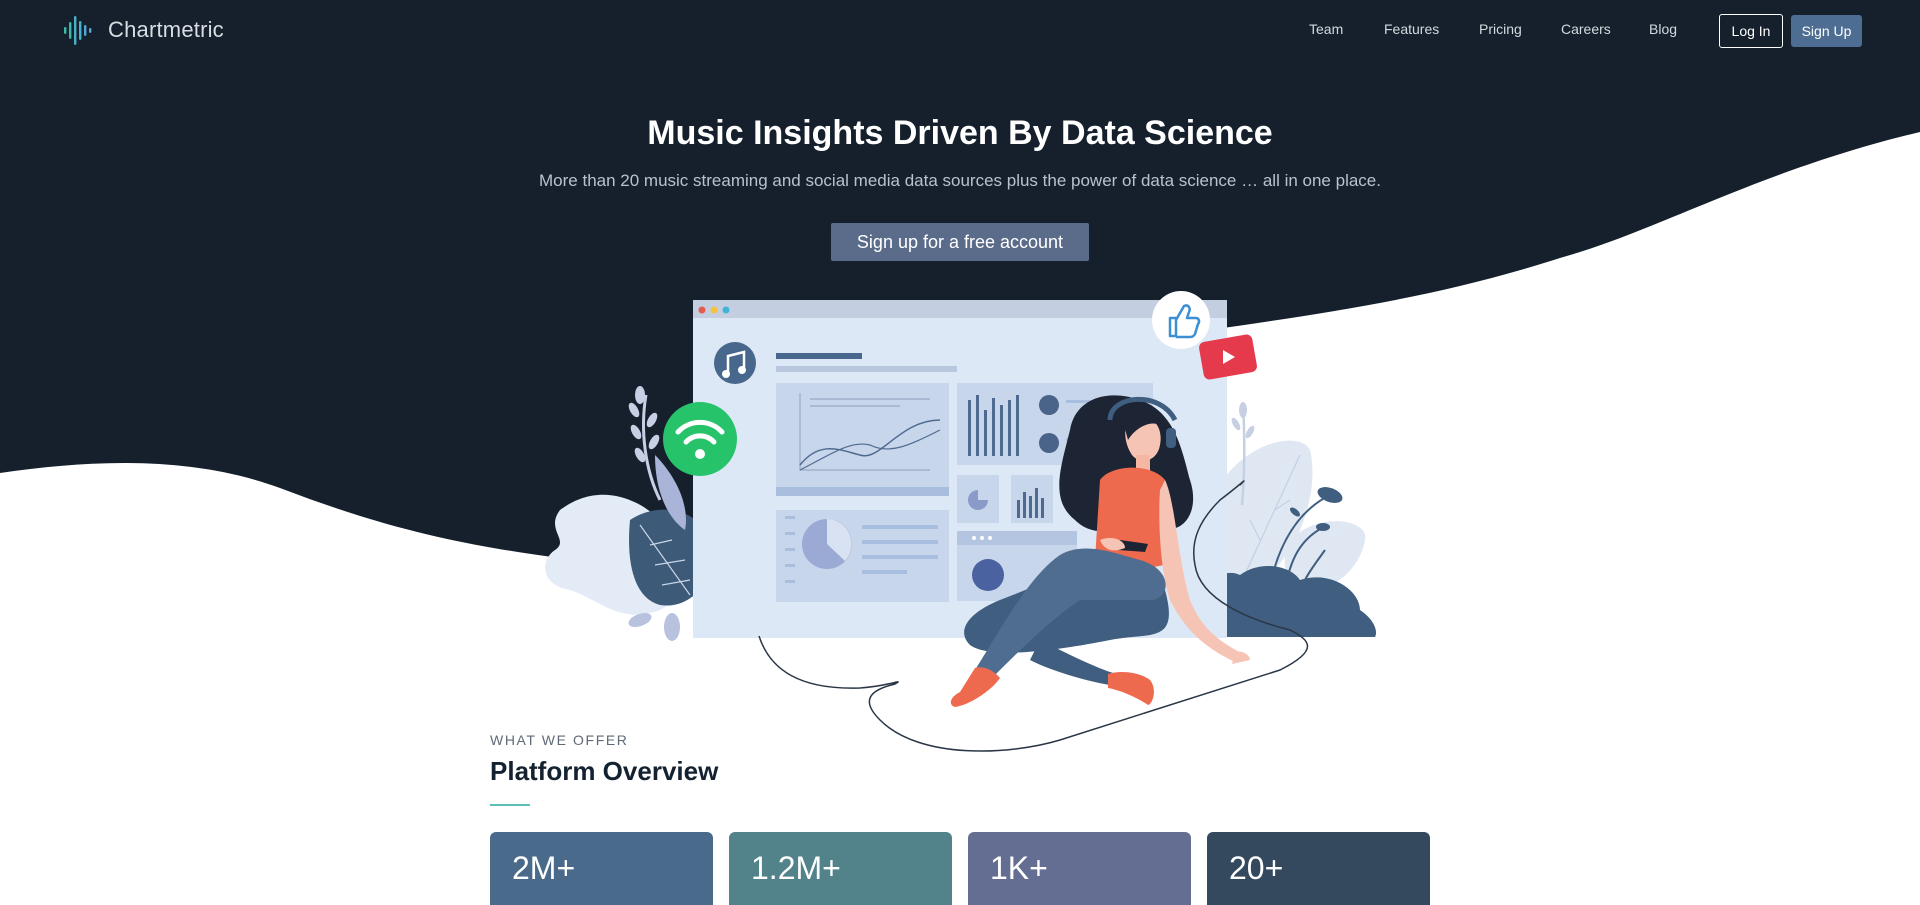 This screenshot has width=1920, height=905. What do you see at coordinates (1019, 868) in the screenshot?
I see `stat-value: 1K+` at bounding box center [1019, 868].